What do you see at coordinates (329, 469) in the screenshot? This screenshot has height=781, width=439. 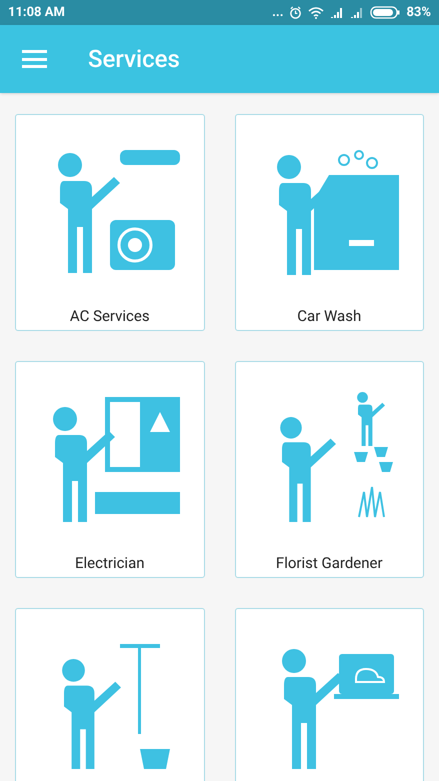 I see `service-card: Florist Gardener` at bounding box center [329, 469].